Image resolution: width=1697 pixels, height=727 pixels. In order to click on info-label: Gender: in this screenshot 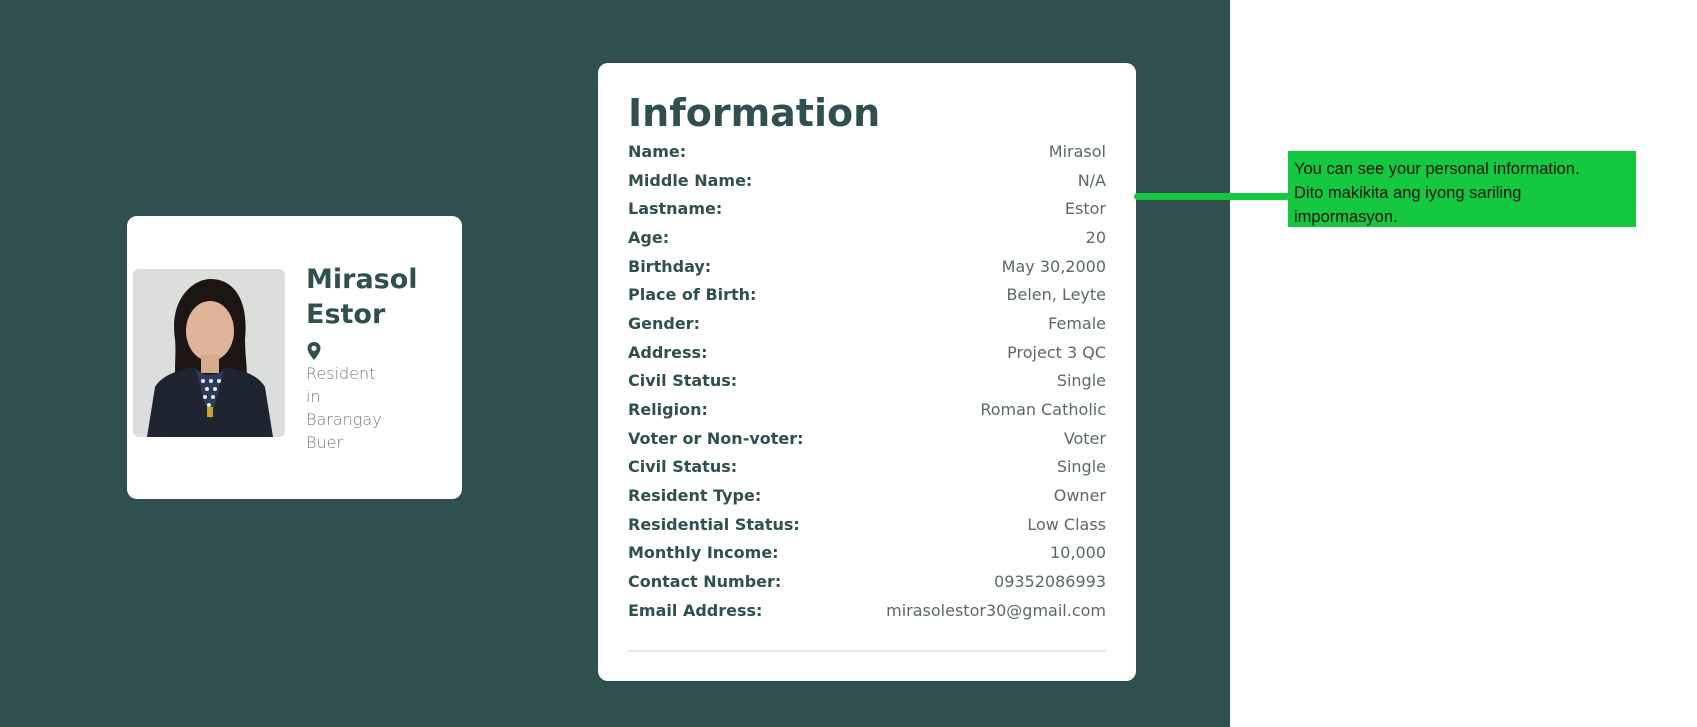, I will do `click(664, 323)`.